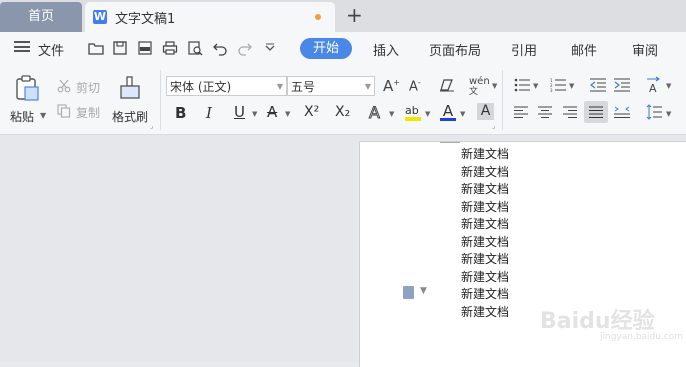 This screenshot has width=686, height=367. I want to click on paste-icon, so click(27, 88).